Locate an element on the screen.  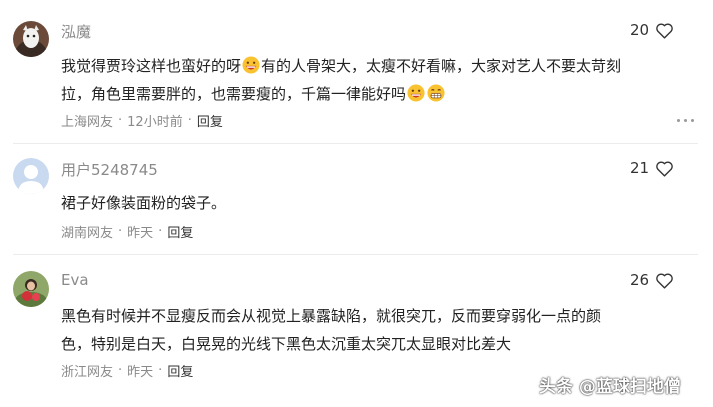
like-count: 26 is located at coordinates (640, 280).